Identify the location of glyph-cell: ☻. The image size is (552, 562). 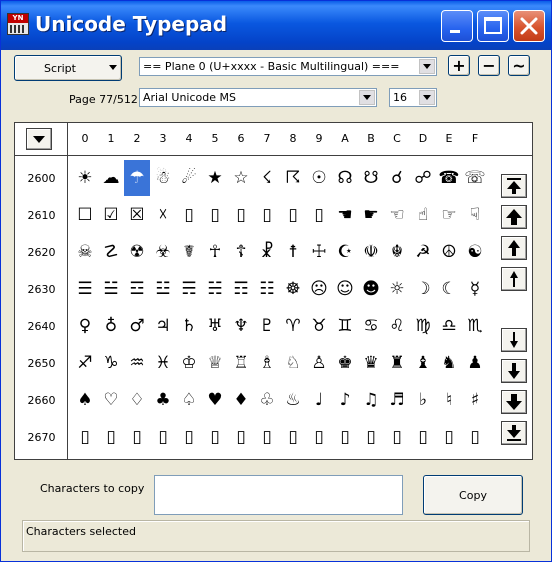
(371, 289).